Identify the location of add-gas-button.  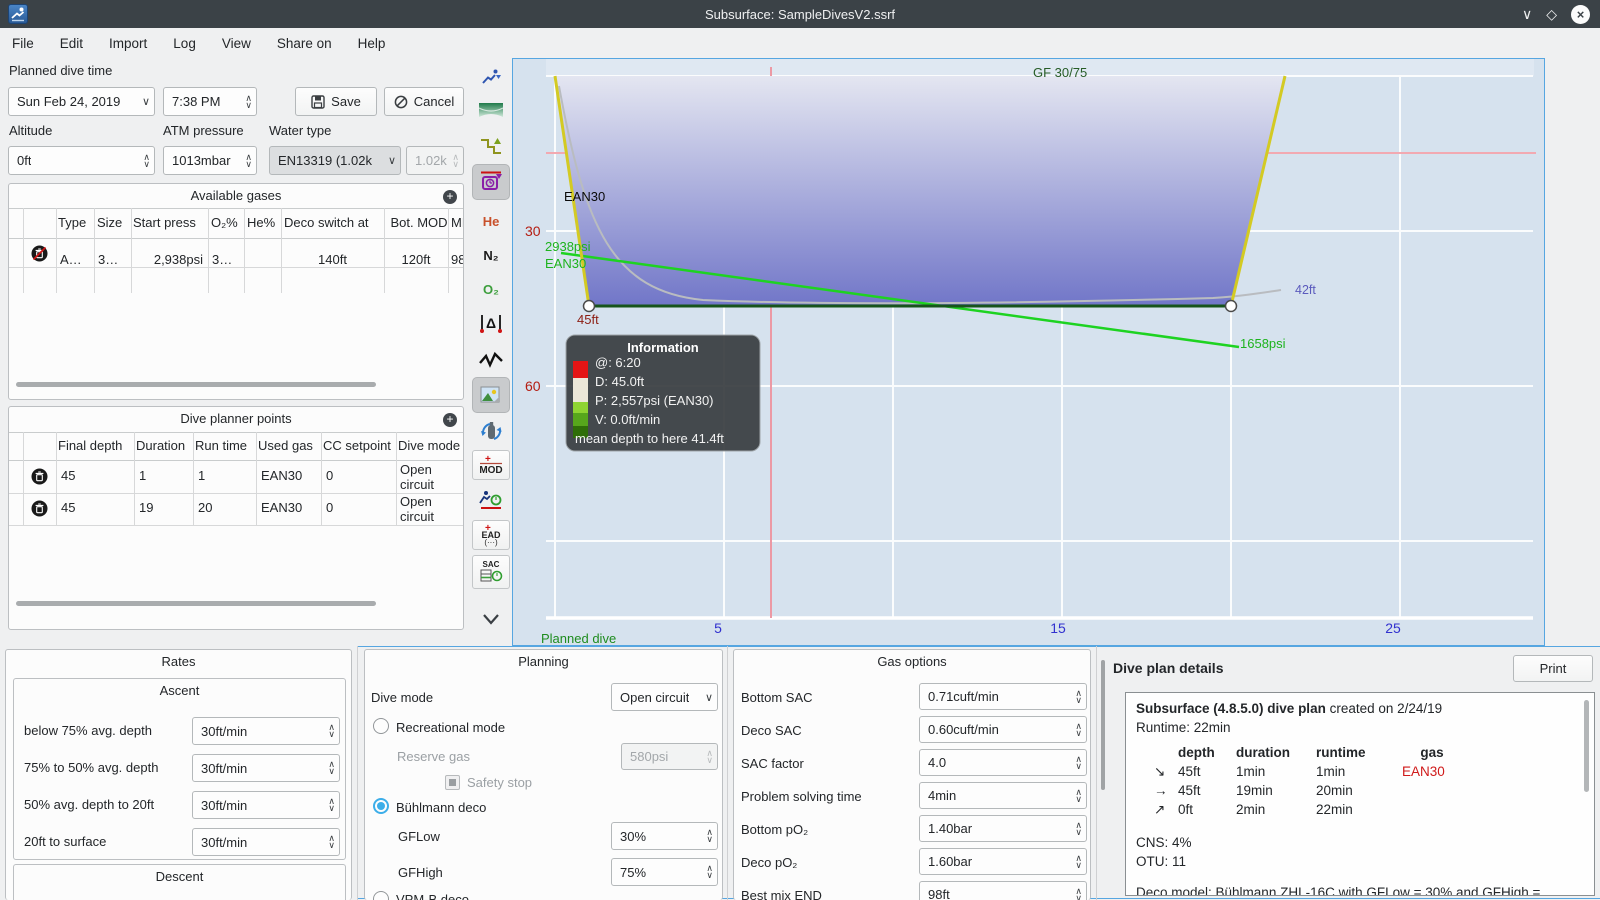
(450, 197).